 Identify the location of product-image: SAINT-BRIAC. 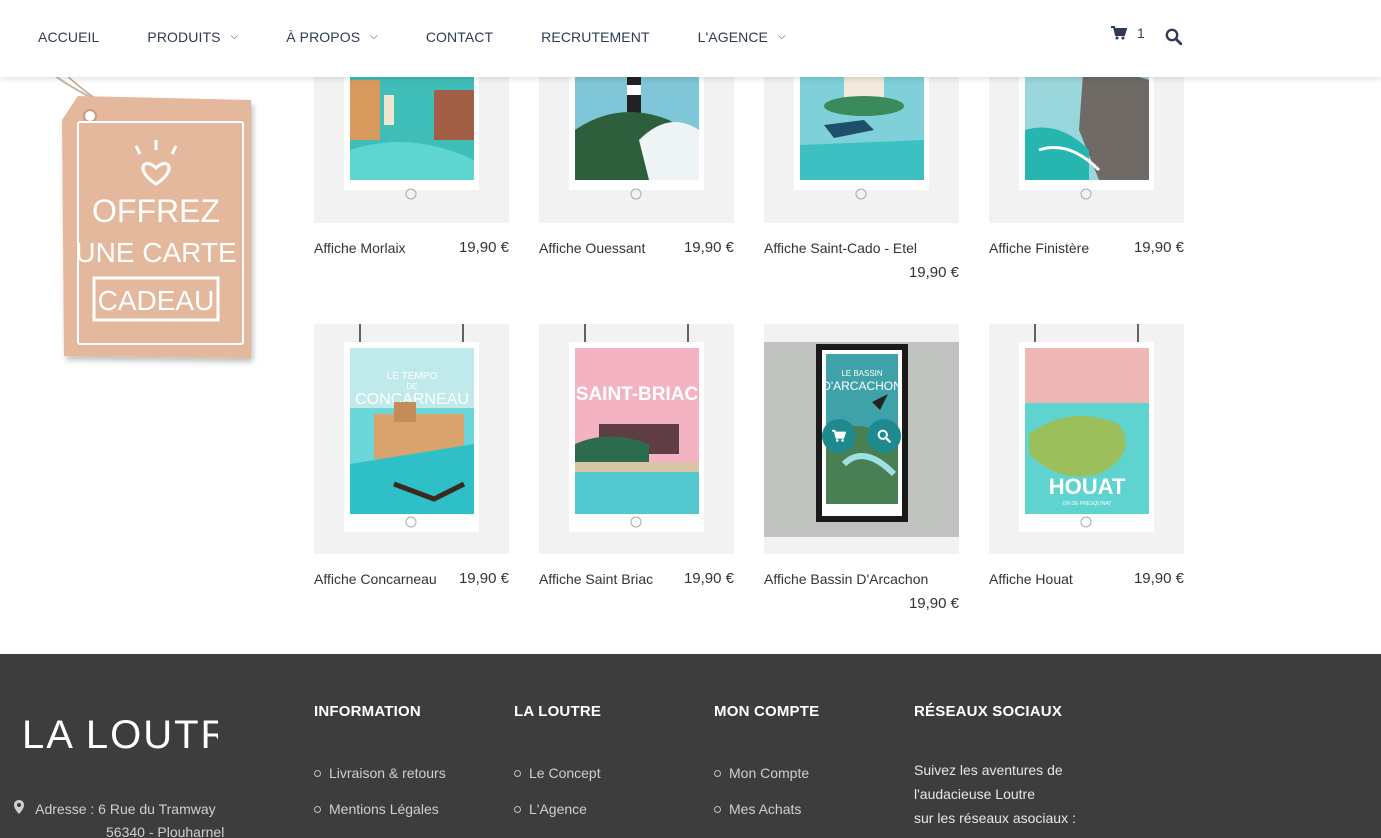
(636, 439).